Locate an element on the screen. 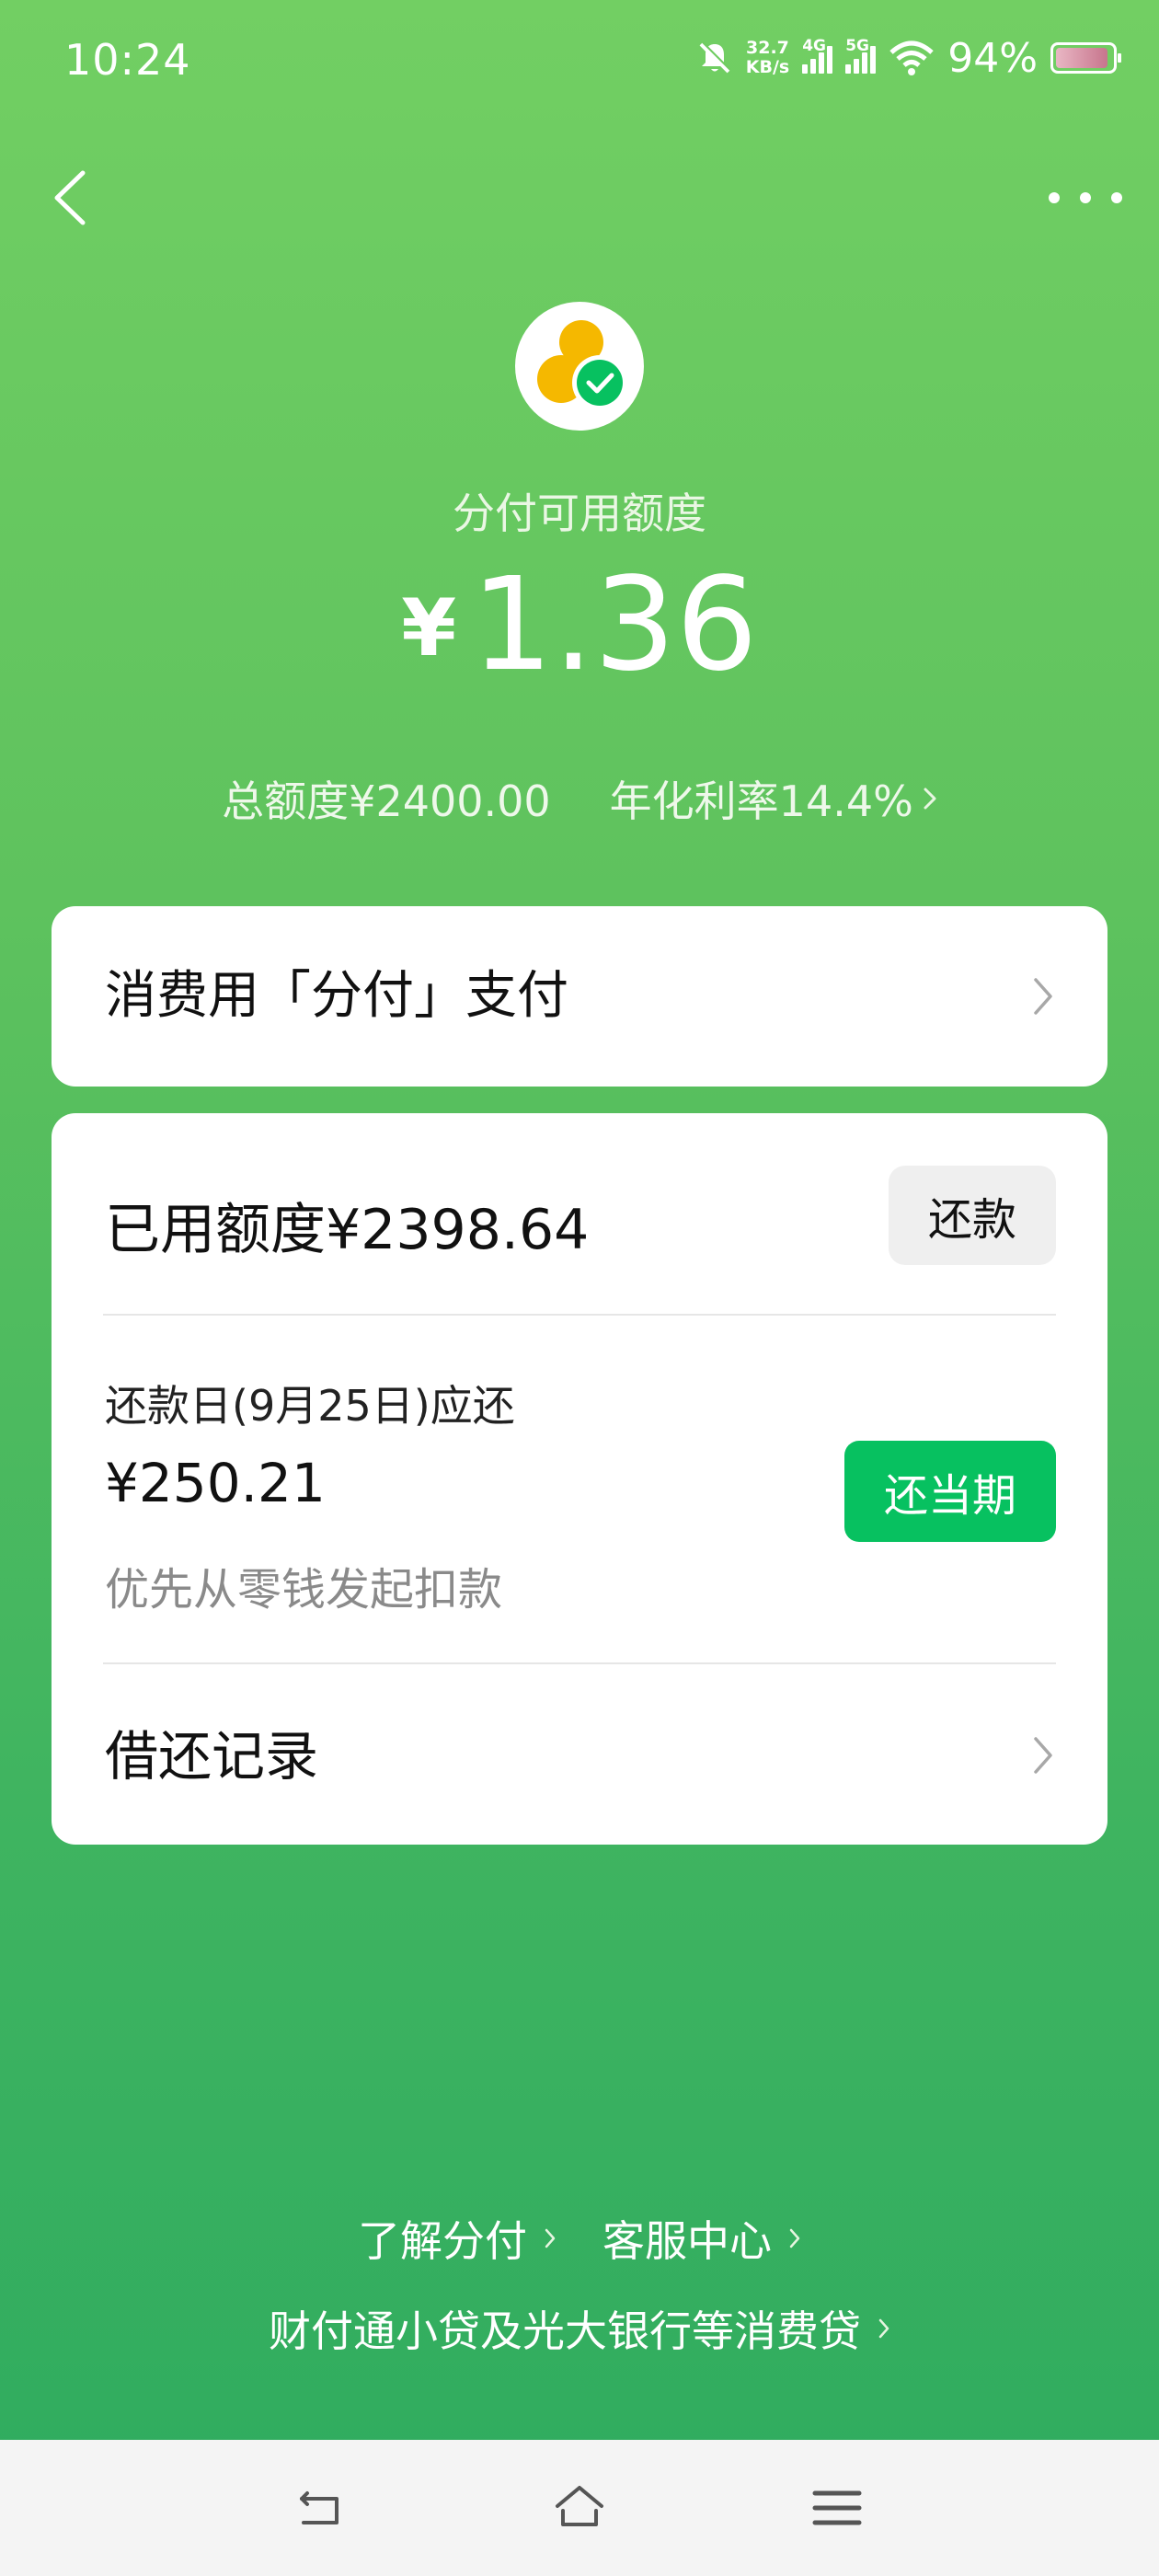 The height and width of the screenshot is (2576, 1159). history-row: 借还记录 is located at coordinates (579, 1755).